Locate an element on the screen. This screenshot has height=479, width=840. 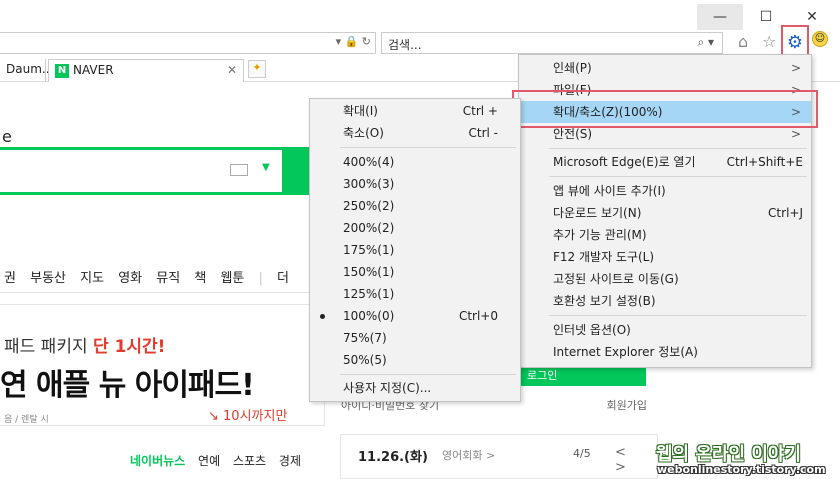
tools-menu-item: 앱 뷰에 사이트 추가(I) is located at coordinates (665, 191).